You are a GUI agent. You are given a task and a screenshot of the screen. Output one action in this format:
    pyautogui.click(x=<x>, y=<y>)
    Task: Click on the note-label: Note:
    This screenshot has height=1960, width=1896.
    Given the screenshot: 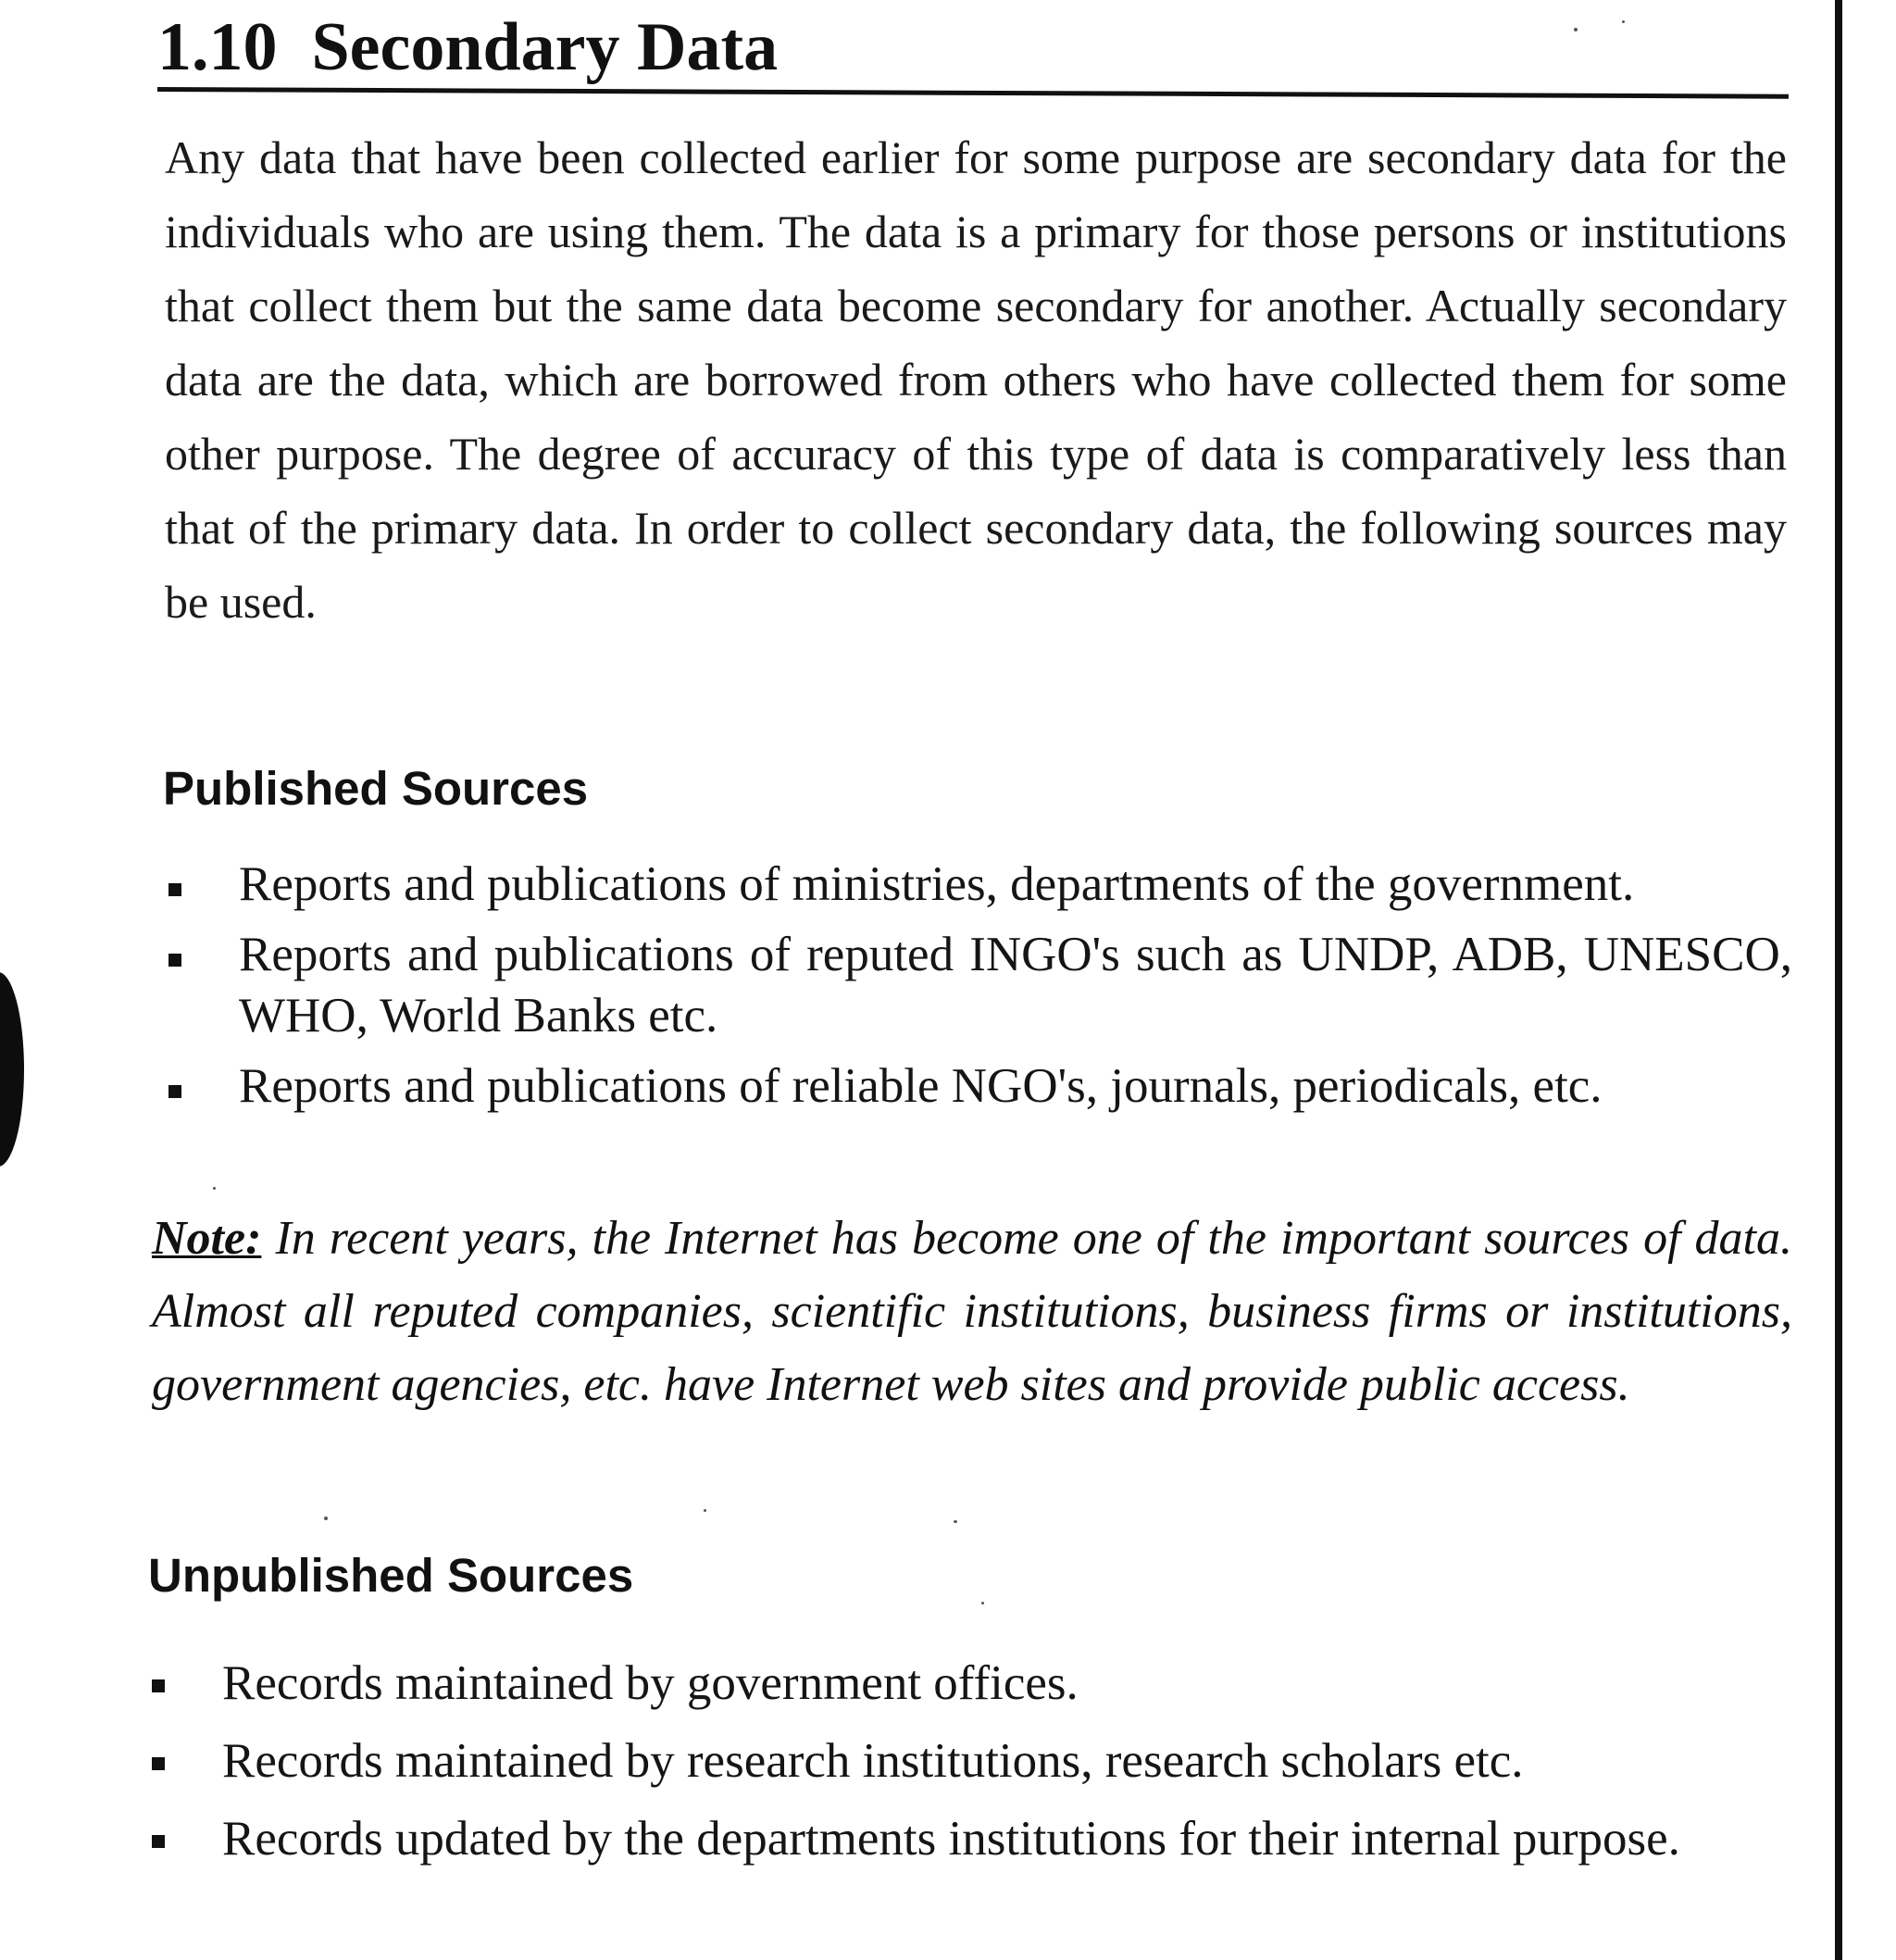 What is the action you would take?
    pyautogui.click(x=207, y=1238)
    